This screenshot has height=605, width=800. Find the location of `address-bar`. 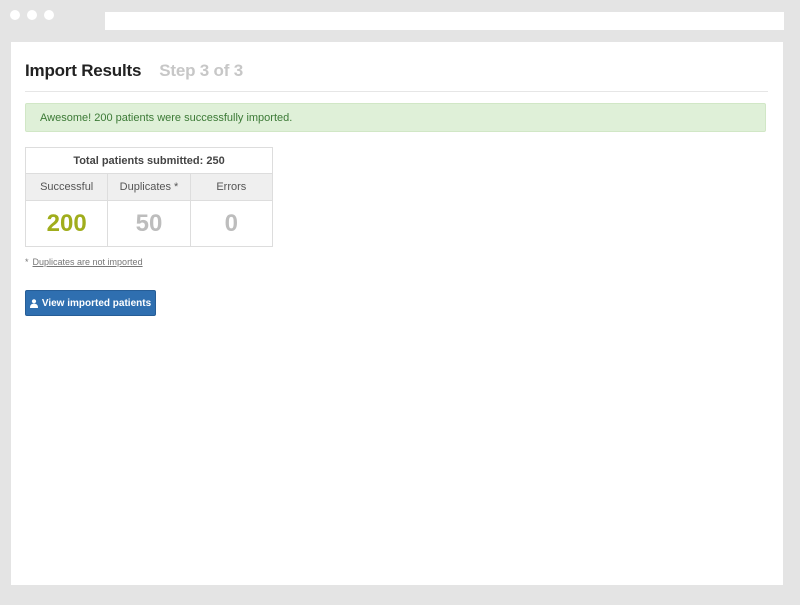

address-bar is located at coordinates (444, 21).